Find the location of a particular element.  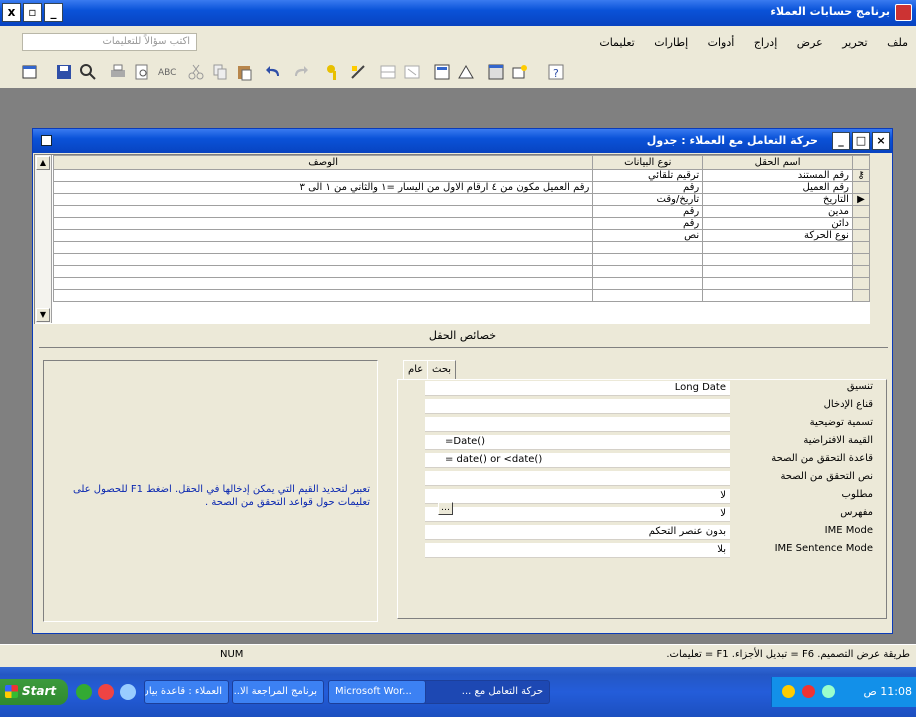

primary-key-icon is located at coordinates (334, 72).